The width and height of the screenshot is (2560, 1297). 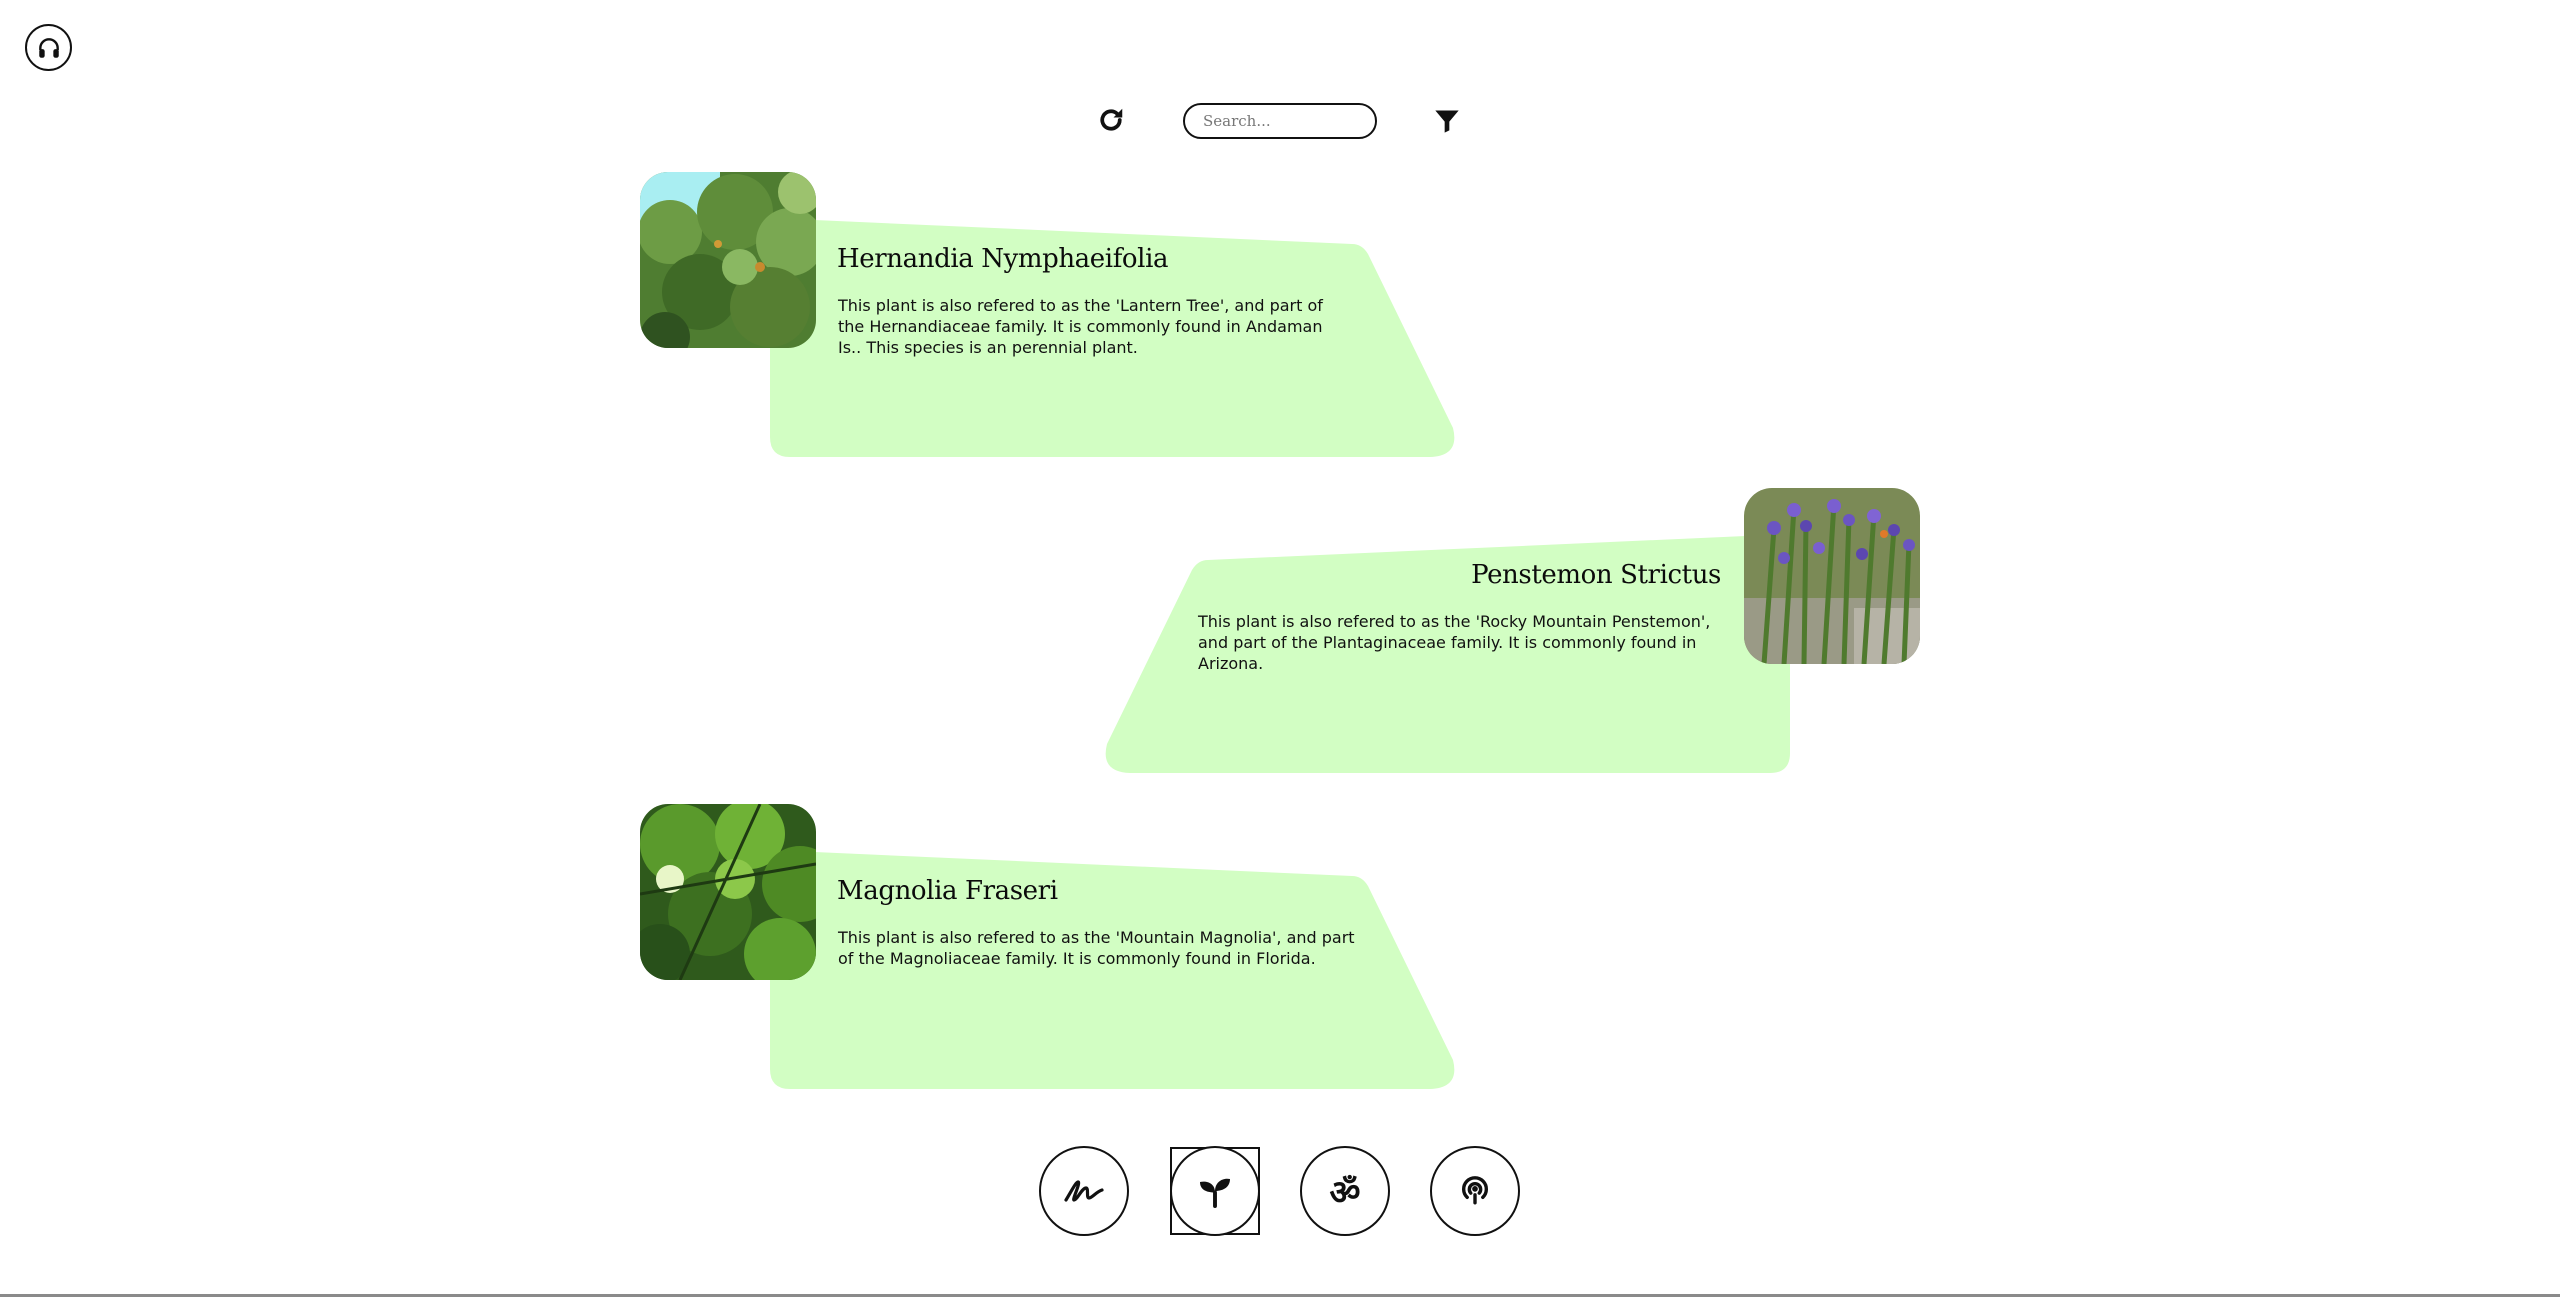 I want to click on signature-icon, so click(x=1084, y=1191).